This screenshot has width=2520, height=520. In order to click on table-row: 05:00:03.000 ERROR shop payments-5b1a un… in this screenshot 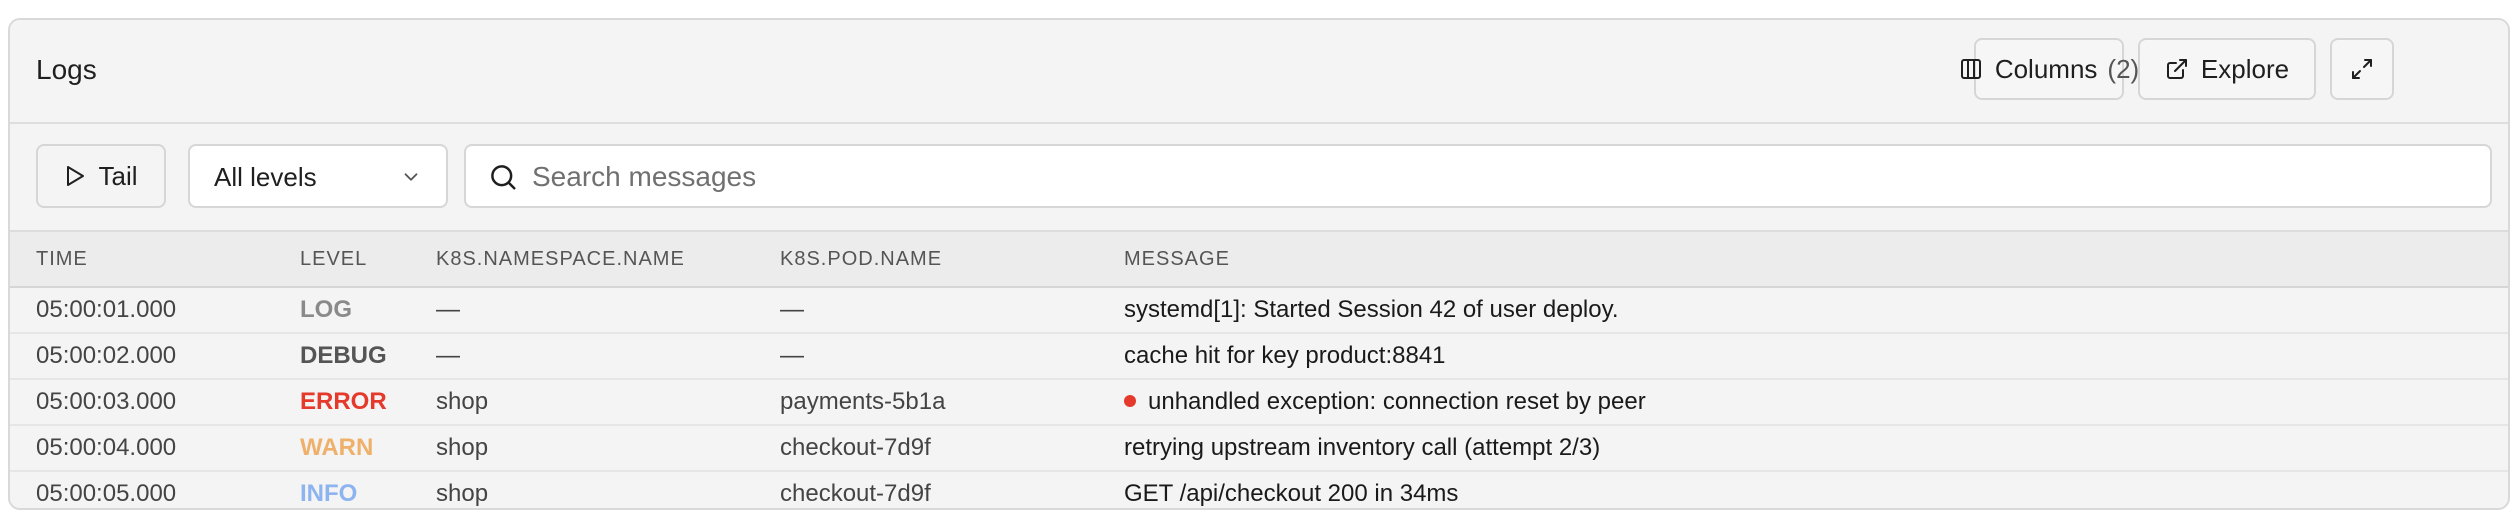, I will do `click(1259, 402)`.